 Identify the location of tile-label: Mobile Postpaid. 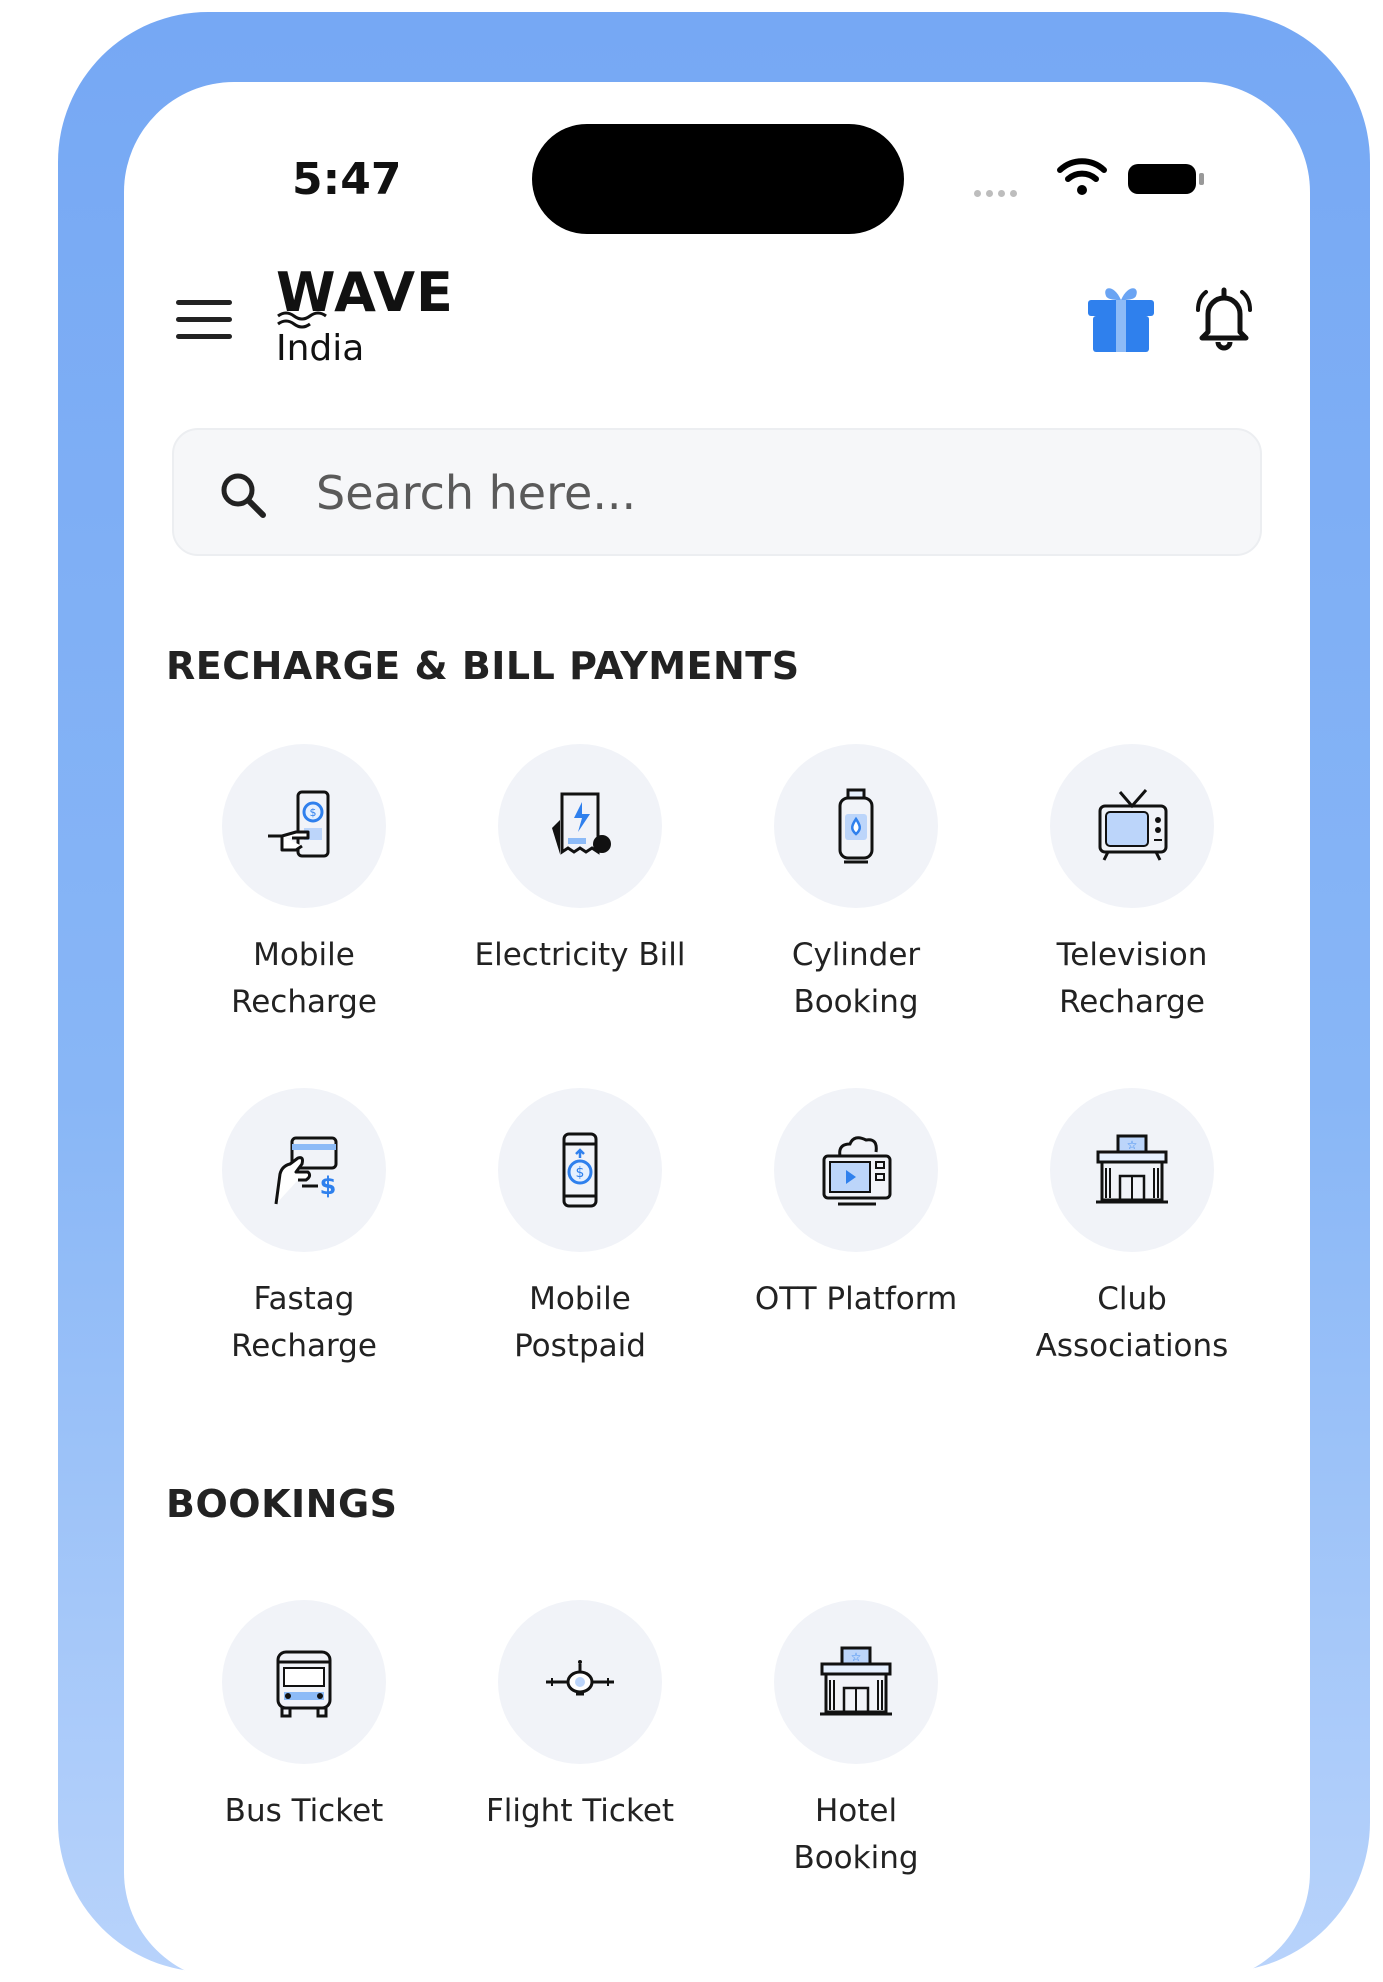
(580, 1322).